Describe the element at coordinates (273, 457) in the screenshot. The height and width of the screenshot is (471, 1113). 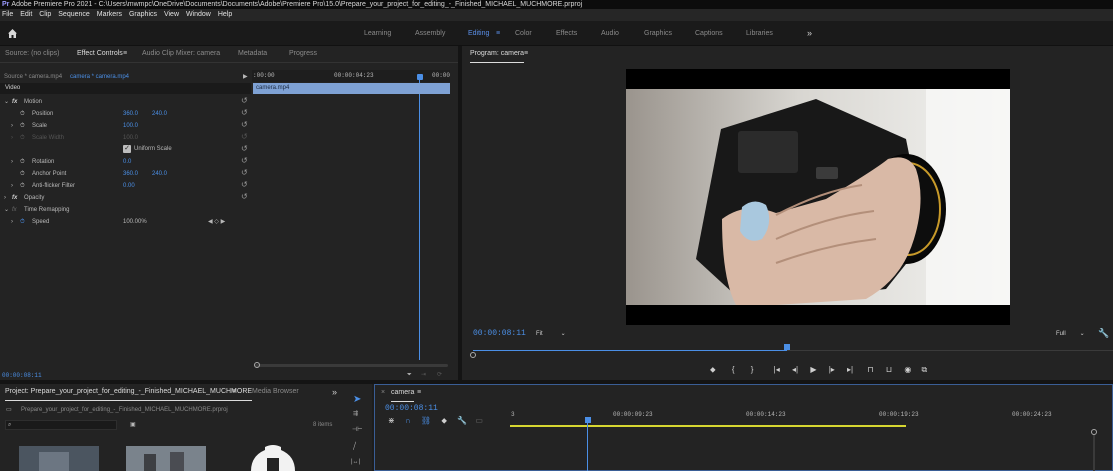
I see `project-thumbnail-3-sequence-icon` at that location.